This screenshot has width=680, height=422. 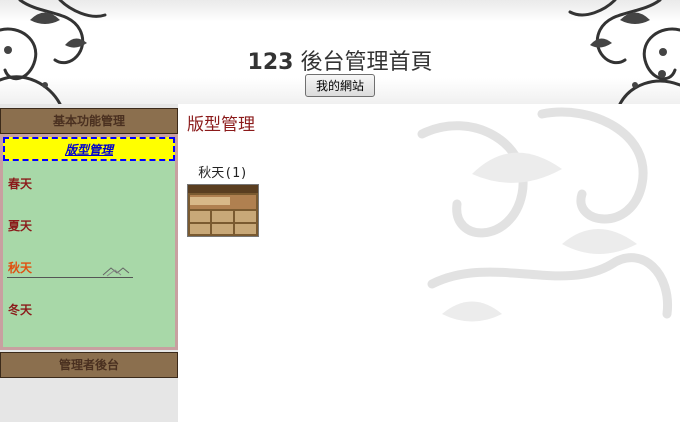 What do you see at coordinates (223, 210) in the screenshot?
I see `autumn-theme-preview-icon` at bounding box center [223, 210].